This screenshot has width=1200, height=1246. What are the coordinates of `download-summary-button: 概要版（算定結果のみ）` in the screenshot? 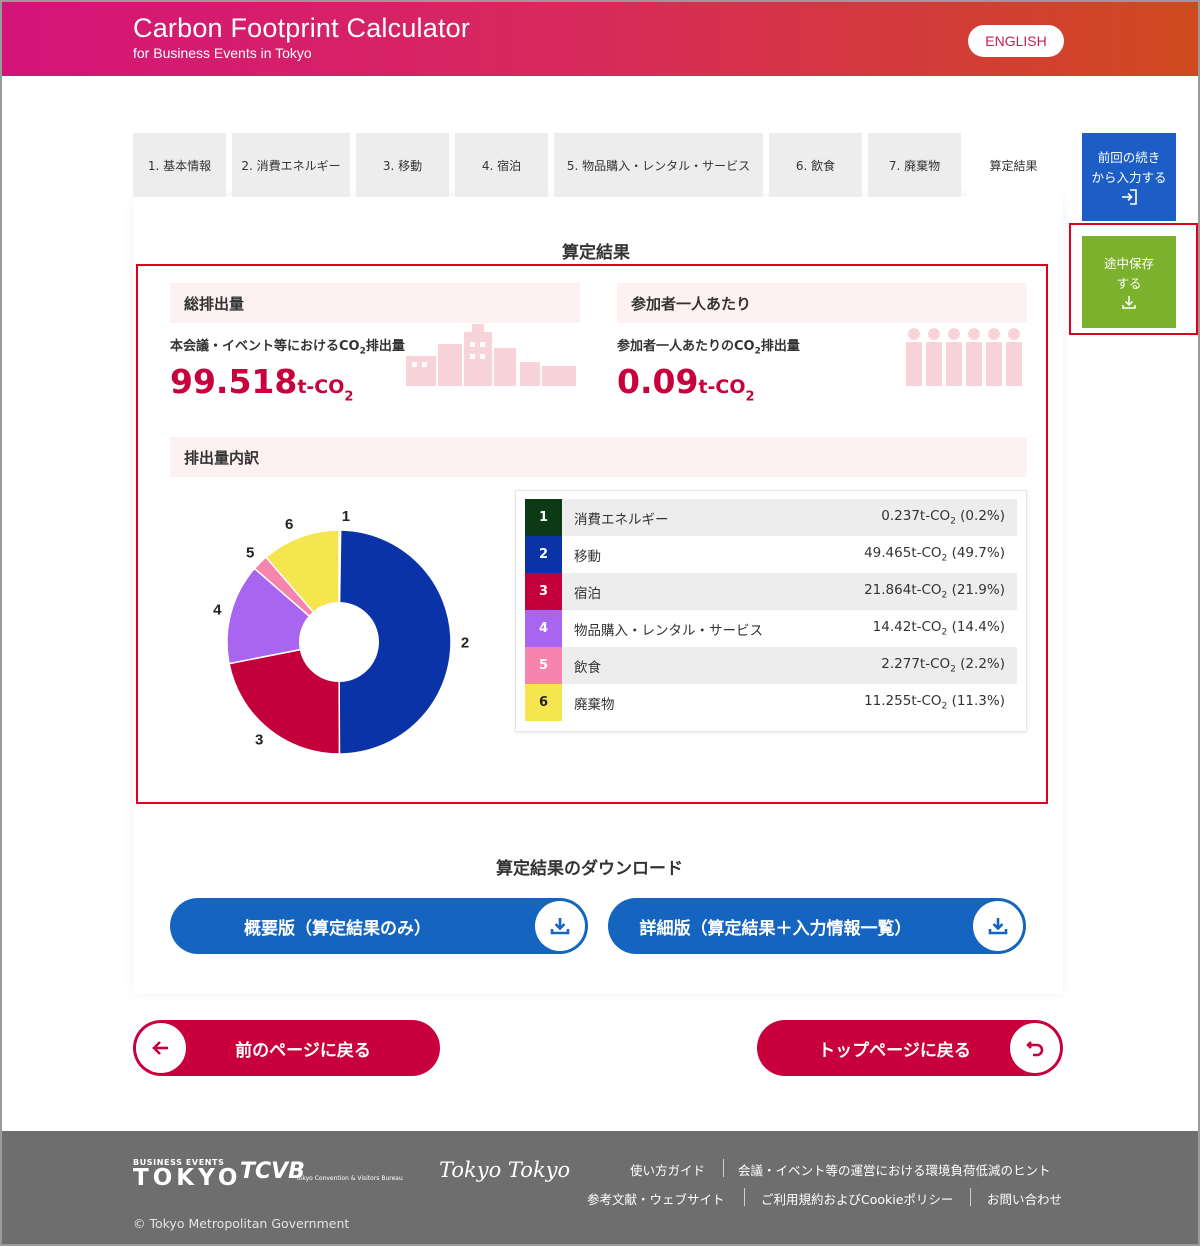 It's located at (379, 926).